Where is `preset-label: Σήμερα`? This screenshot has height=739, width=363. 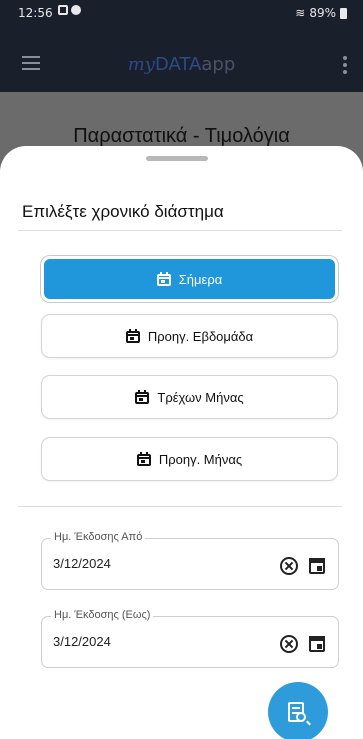 preset-label: Σήμερα is located at coordinates (200, 279).